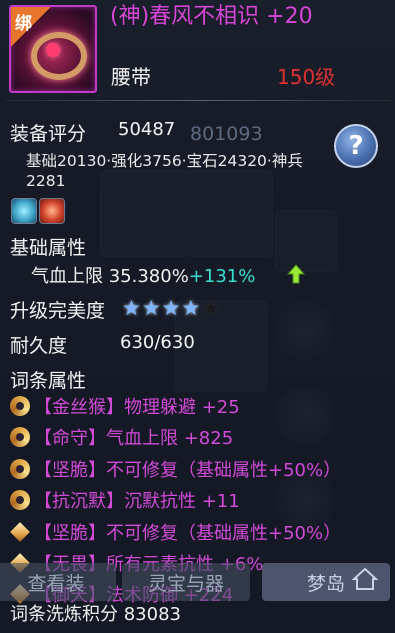  I want to click on base-attr-bonus: +131%, so click(222, 276).